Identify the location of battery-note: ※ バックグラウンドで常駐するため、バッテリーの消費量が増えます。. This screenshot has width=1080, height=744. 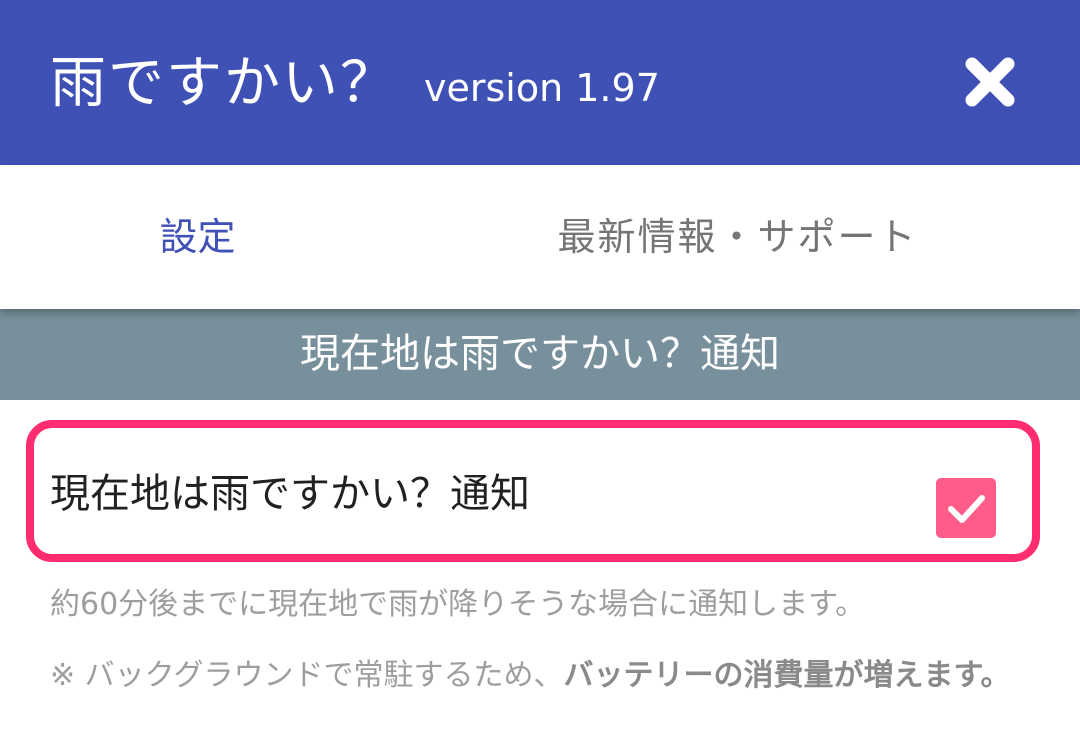
(550, 676).